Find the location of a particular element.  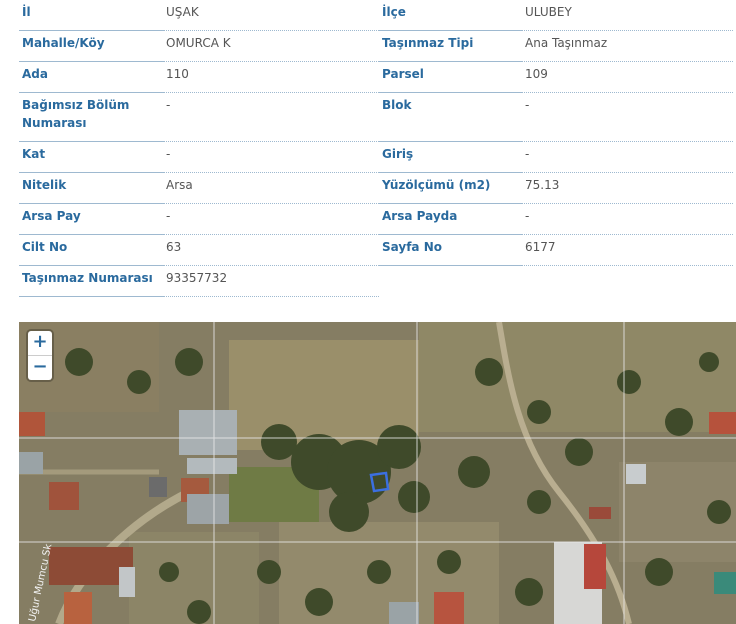

zoom-control: + − is located at coordinates (40, 355).